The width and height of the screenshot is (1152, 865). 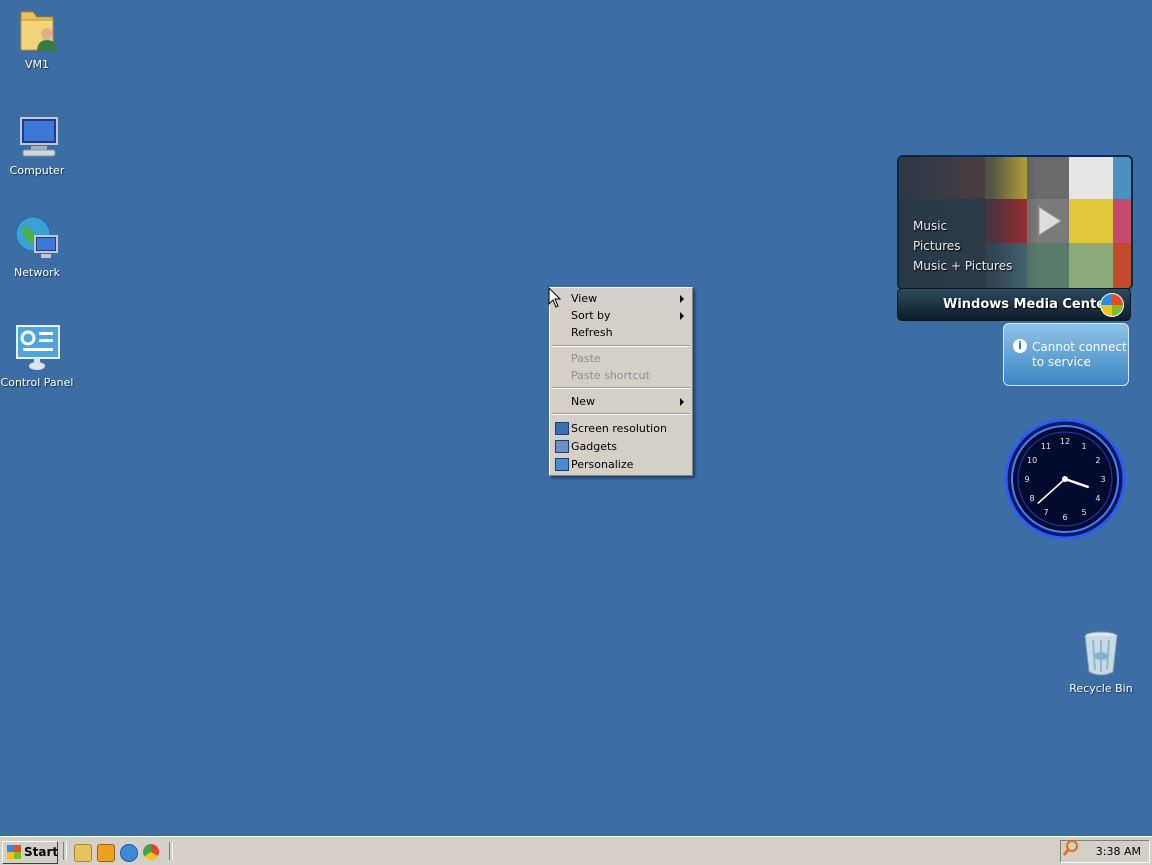 I want to click on media-center-gadget: Music Pictures Music + Pictures, so click(x=1015, y=222).